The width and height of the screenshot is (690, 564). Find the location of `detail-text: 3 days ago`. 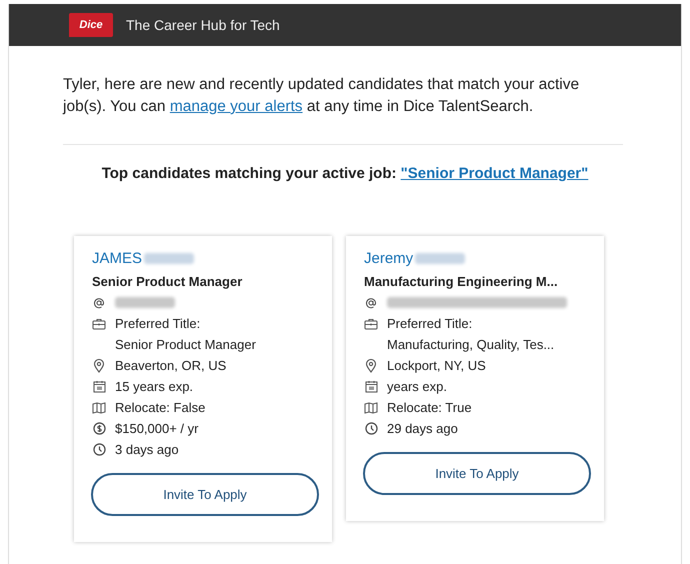

detail-text: 3 days ago is located at coordinates (147, 449).